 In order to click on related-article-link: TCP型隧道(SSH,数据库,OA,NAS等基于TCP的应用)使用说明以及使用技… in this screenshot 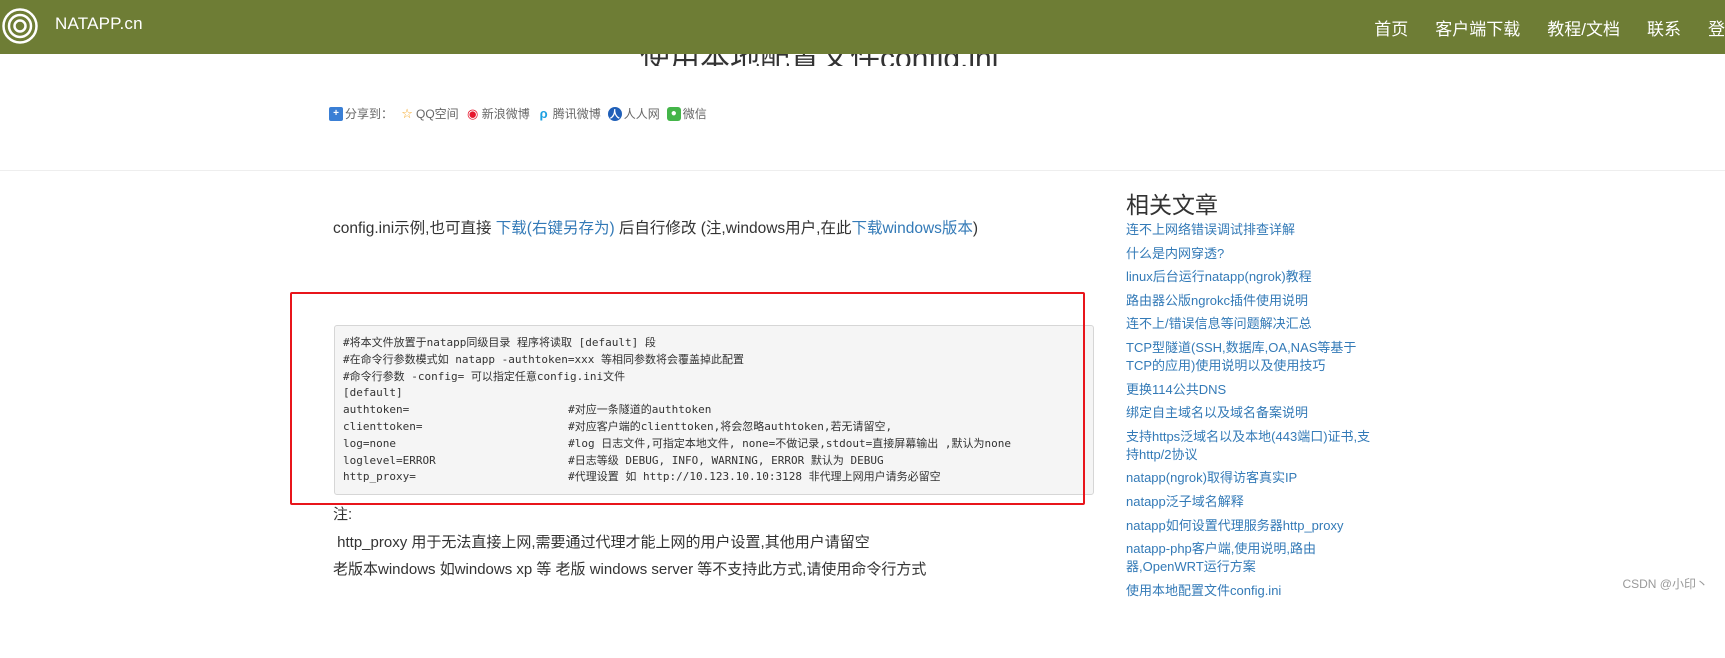, I will do `click(1251, 357)`.